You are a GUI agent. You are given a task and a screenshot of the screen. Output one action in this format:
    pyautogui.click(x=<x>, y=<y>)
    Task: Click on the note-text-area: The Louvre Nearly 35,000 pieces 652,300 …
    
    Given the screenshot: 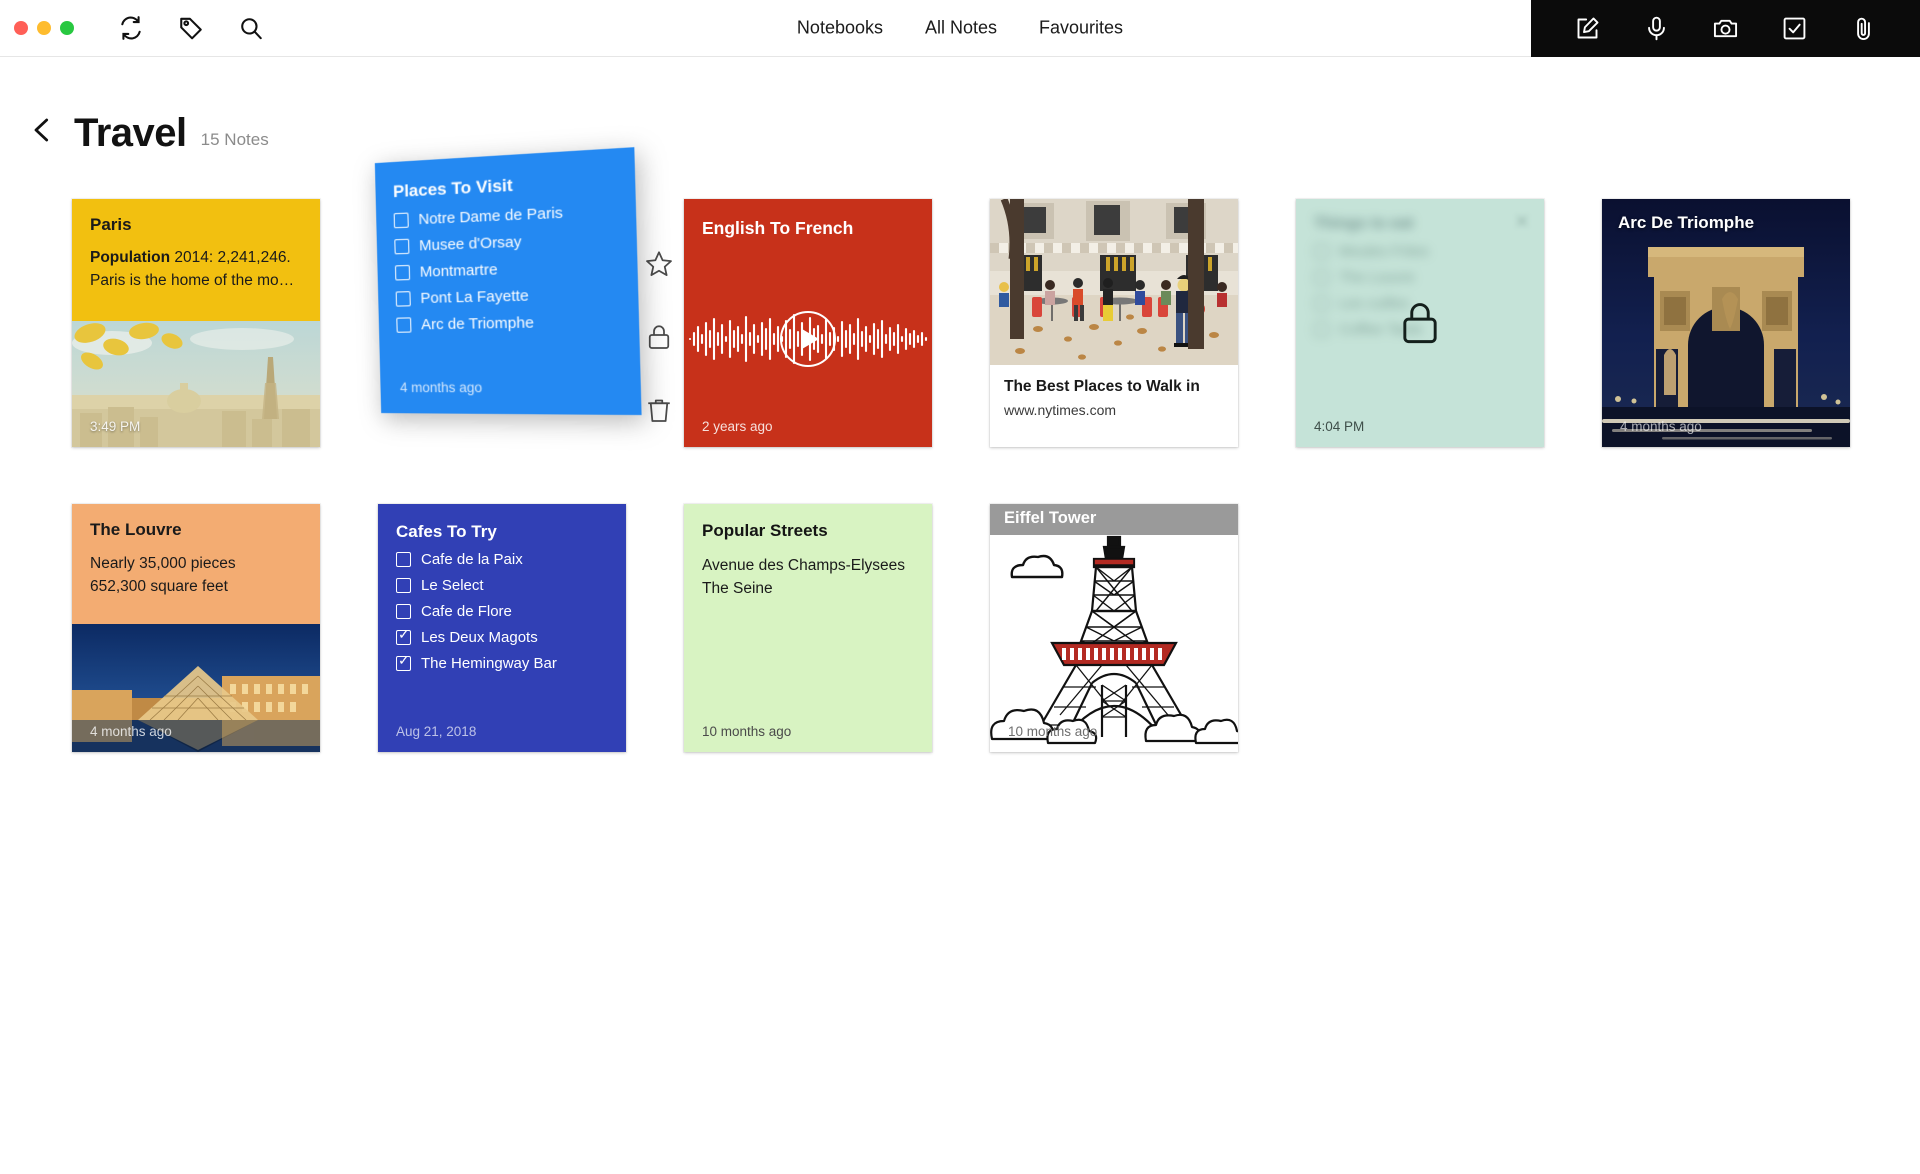 What is the action you would take?
    pyautogui.click(x=196, y=564)
    